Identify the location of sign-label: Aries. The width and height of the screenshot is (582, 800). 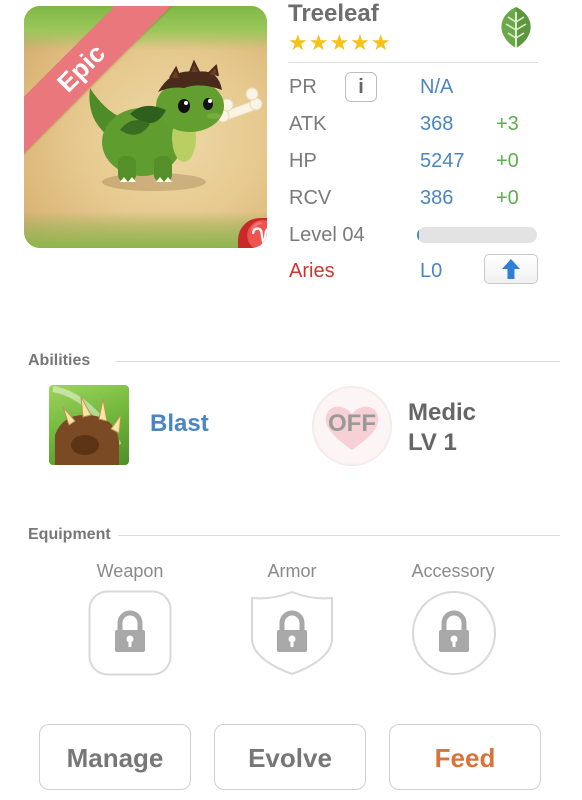
(312, 271).